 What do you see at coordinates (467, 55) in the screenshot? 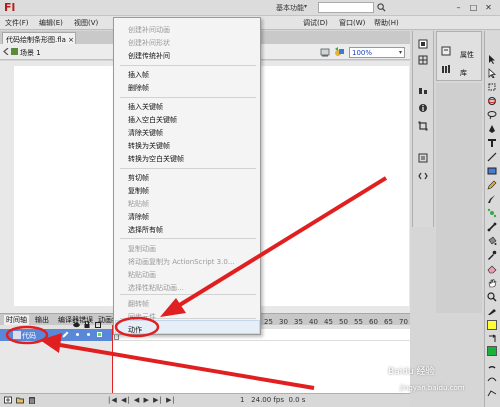
I see `properties-panel-label: 属性` at bounding box center [467, 55].